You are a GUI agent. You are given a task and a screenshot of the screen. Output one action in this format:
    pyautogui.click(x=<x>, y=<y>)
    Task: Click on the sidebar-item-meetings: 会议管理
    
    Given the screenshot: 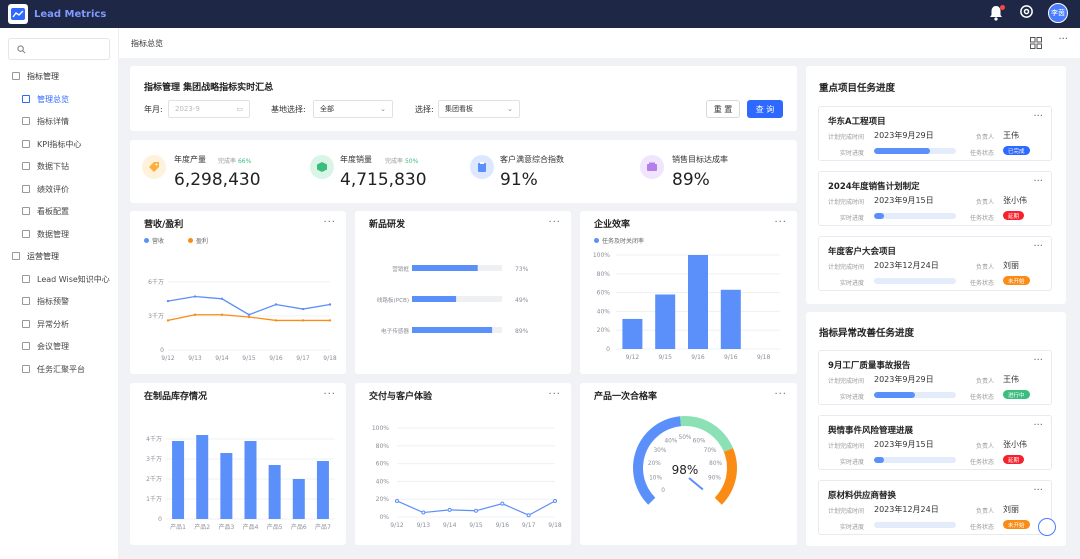 What is the action you would take?
    pyautogui.click(x=59, y=346)
    